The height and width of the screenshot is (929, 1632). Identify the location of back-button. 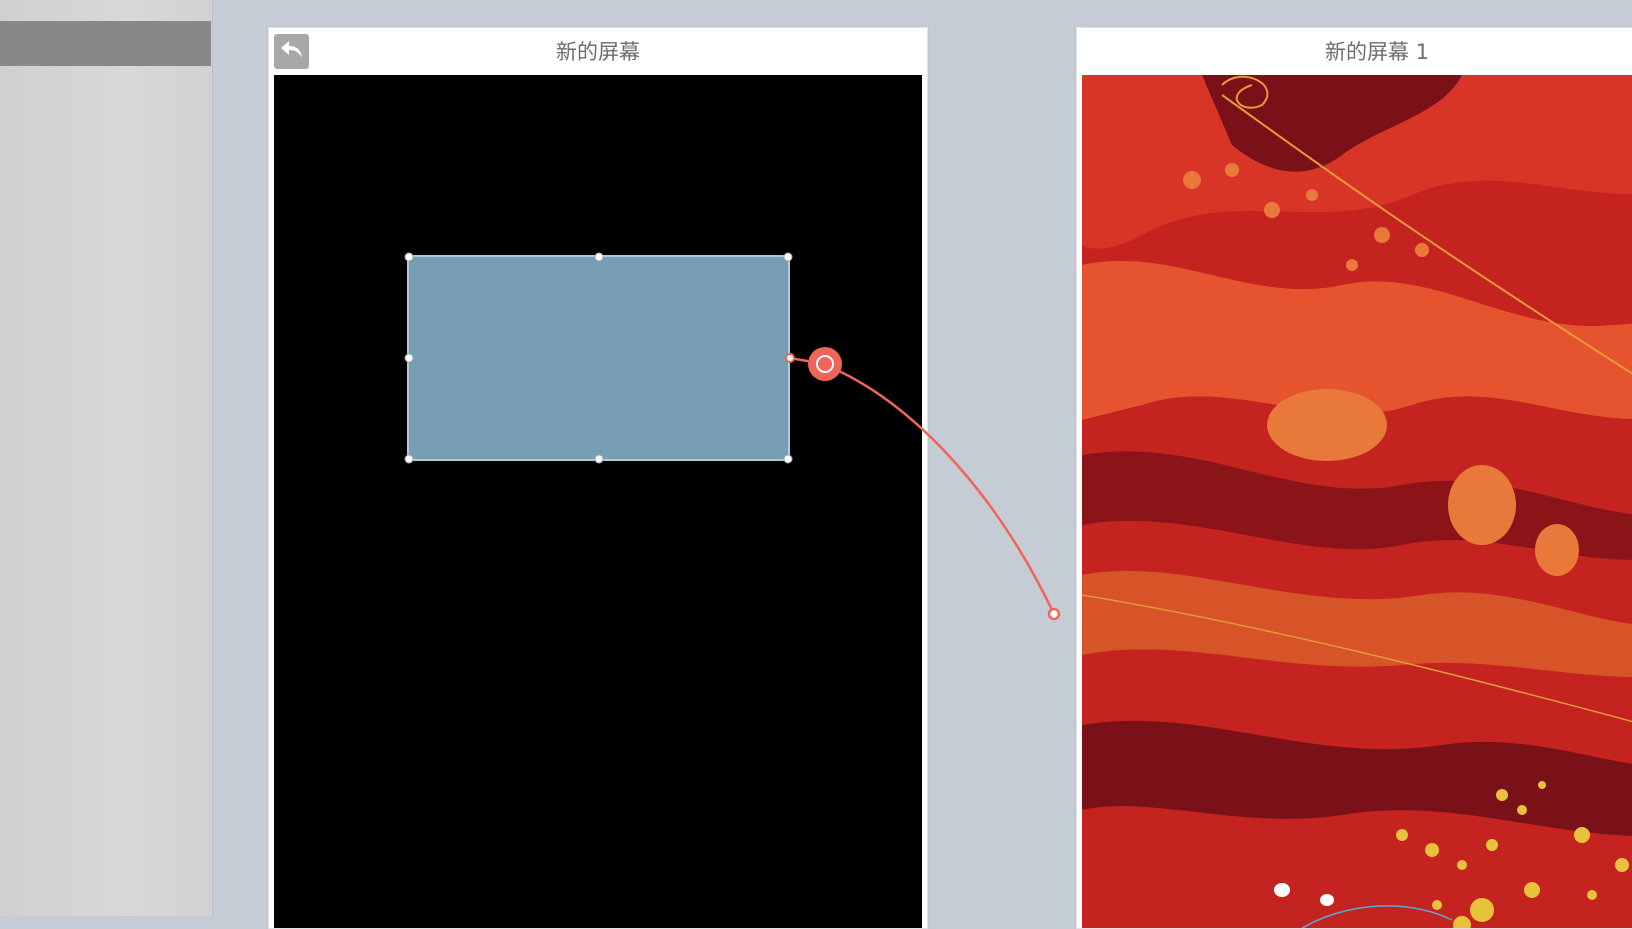
(291, 51).